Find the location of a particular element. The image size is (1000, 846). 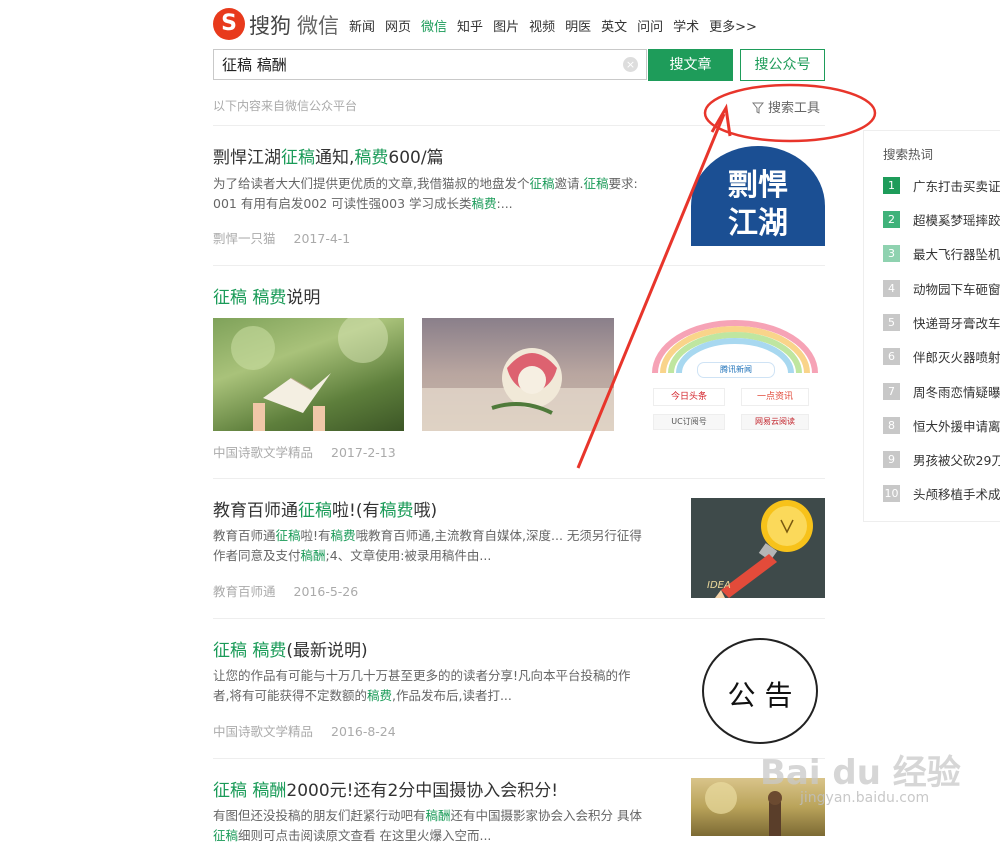

result-meta-3: 教育百师通 2016-5-26 is located at coordinates (285, 590).